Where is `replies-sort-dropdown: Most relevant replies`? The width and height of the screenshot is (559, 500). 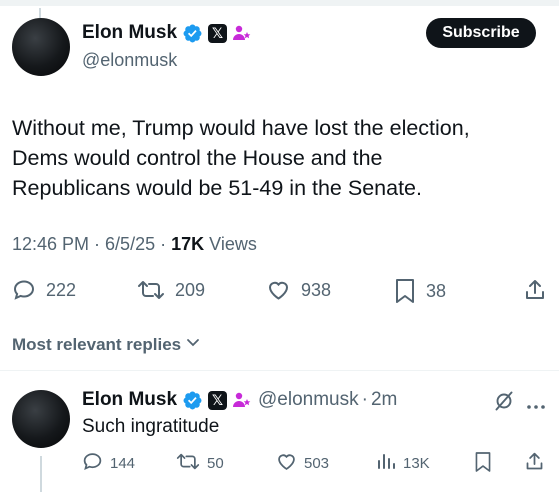 replies-sort-dropdown: Most relevant replies is located at coordinates (106, 344).